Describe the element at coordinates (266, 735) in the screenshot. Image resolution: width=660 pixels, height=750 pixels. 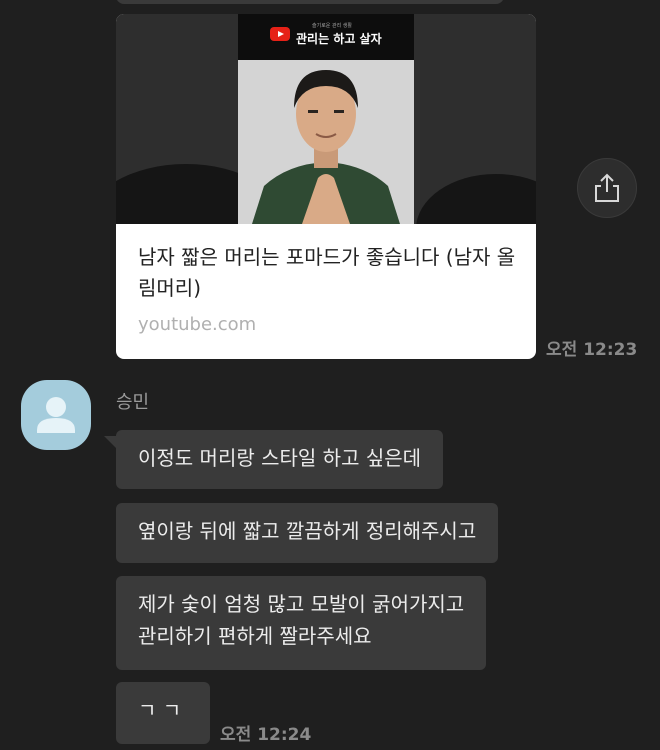
I see `message-time: 오전 12:24` at that location.